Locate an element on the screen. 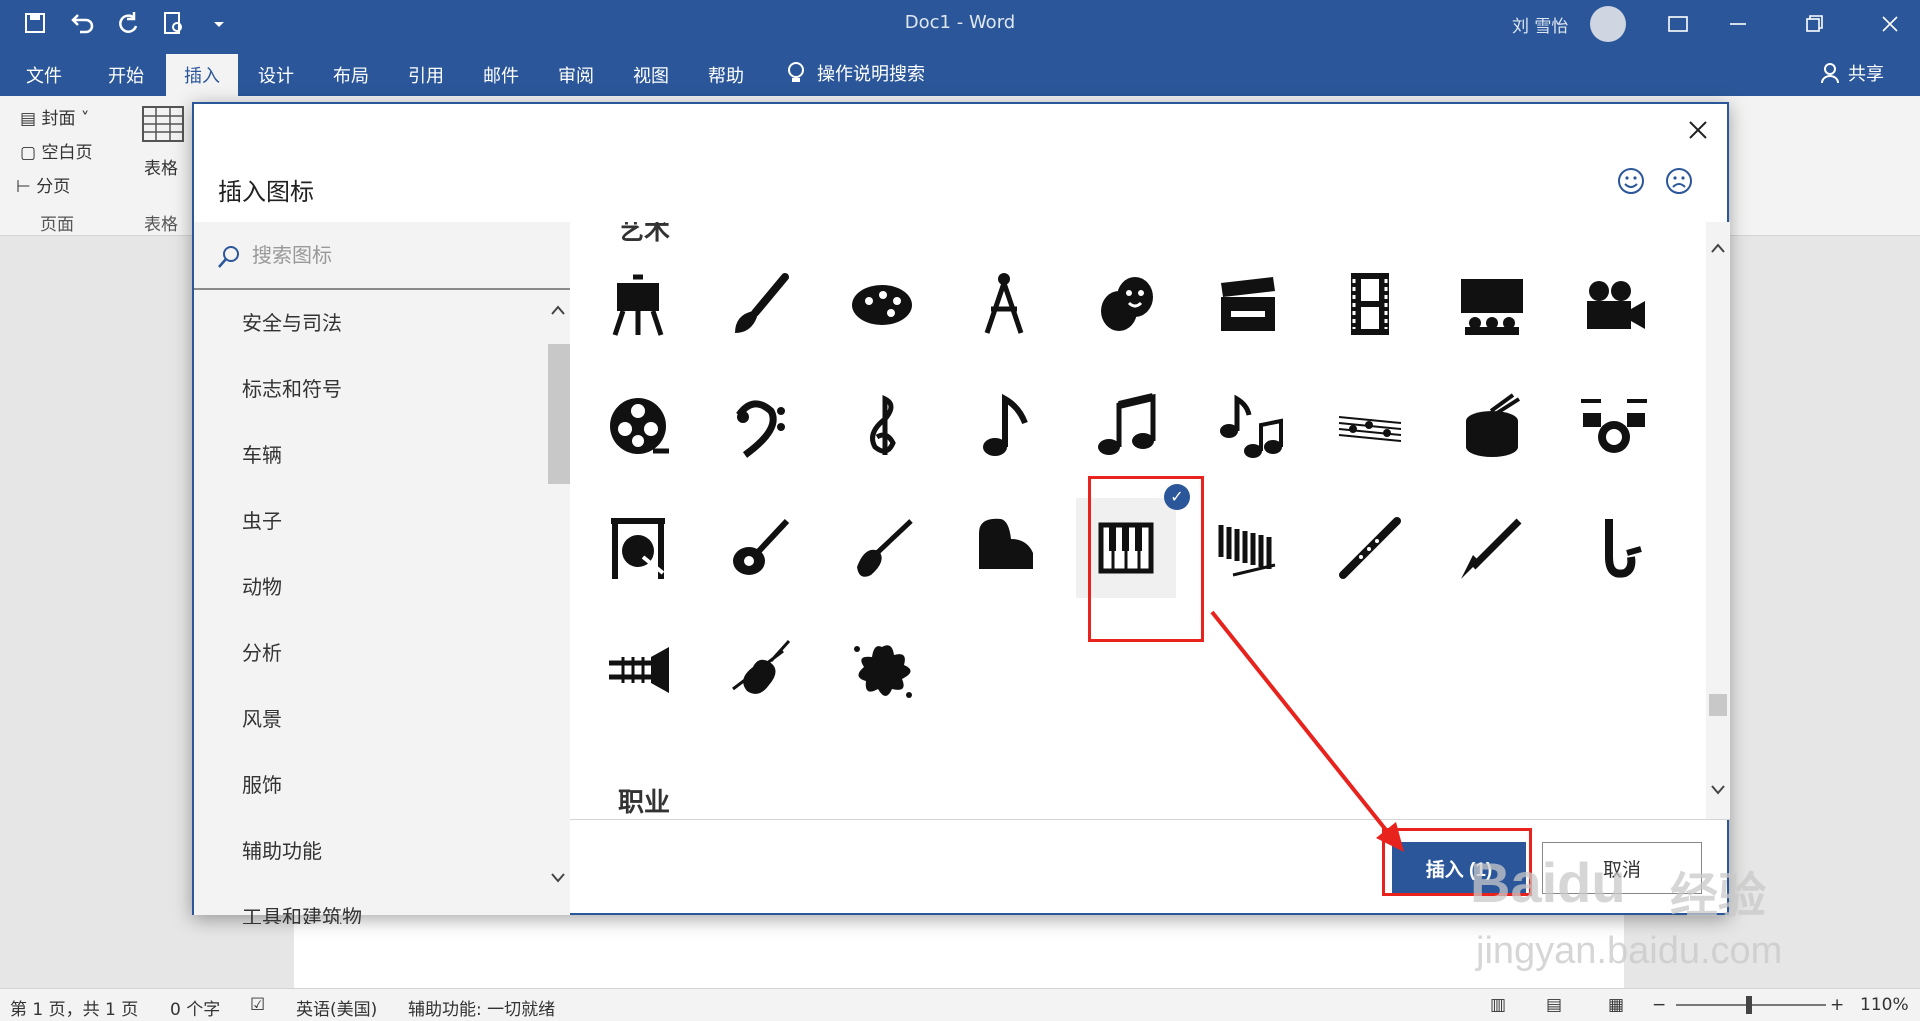  violin-icon-tile is located at coordinates (760, 670).